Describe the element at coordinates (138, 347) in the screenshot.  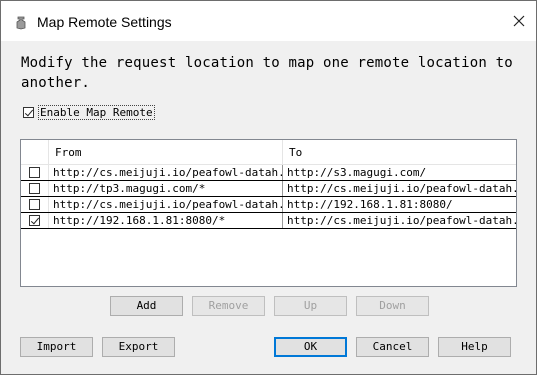
I see `export-button: Export` at that location.